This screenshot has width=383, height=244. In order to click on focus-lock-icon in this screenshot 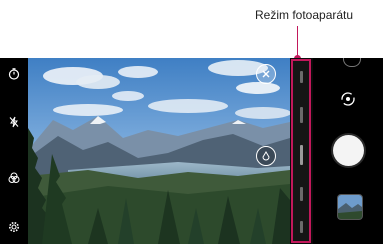, I will do `click(266, 156)`.